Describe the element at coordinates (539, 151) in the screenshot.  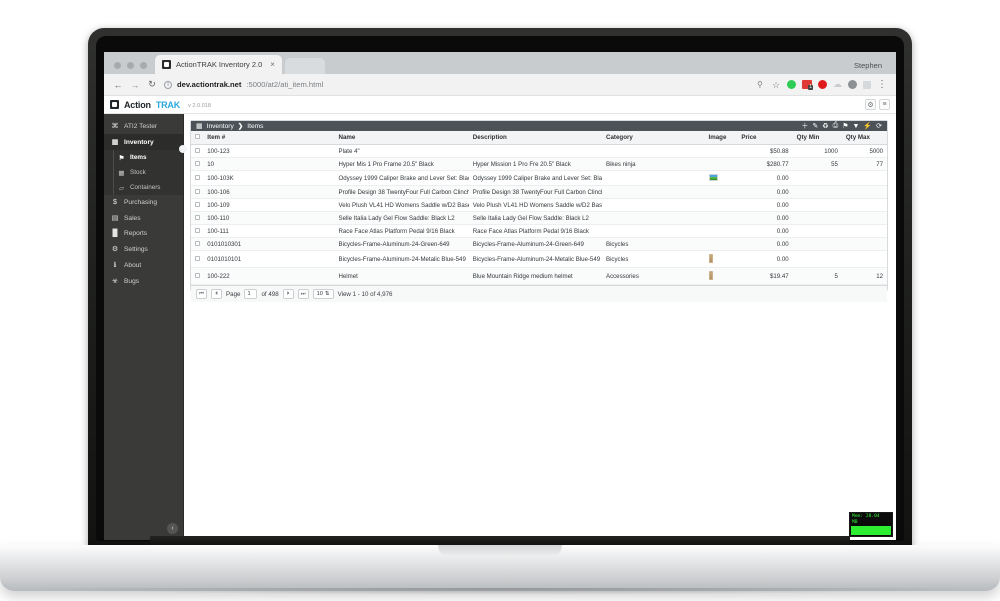
I see `table-row: 100-123 Plate 4" $50.88 1000 5000` at that location.